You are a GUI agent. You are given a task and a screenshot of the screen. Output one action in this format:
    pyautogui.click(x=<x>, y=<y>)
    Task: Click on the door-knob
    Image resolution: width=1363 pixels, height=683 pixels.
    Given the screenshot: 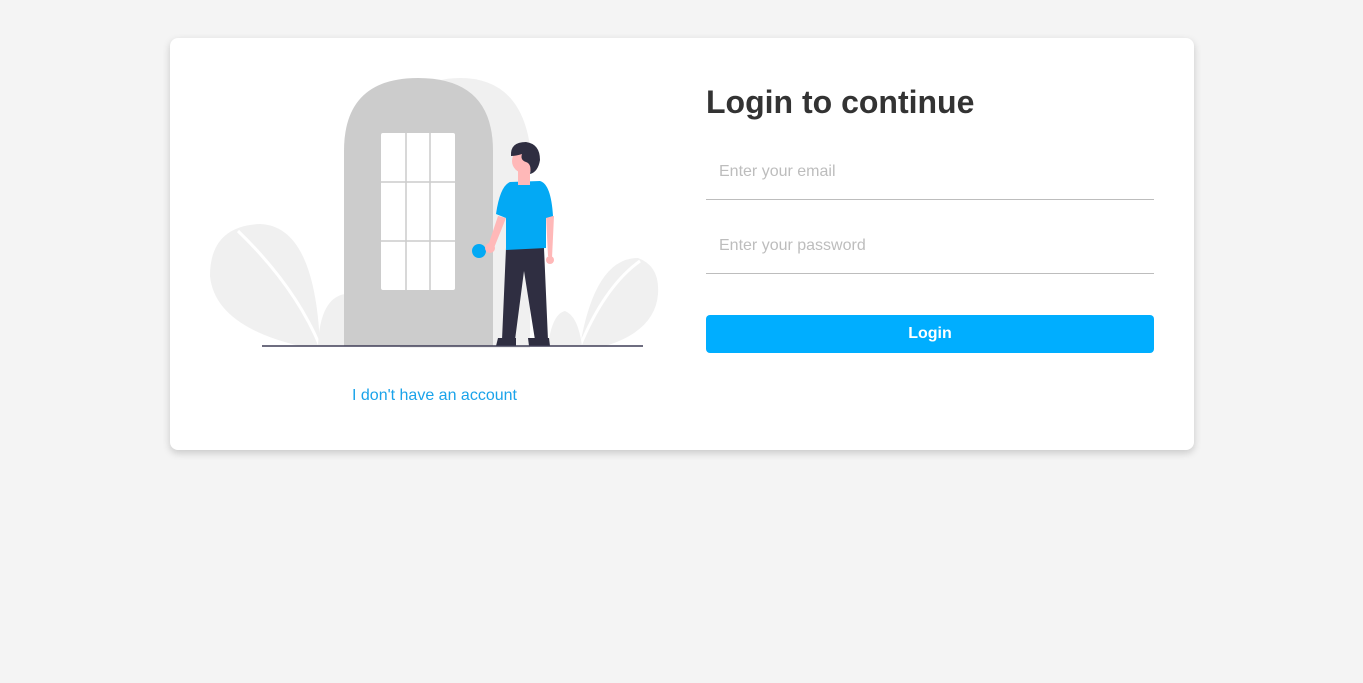 What is the action you would take?
    pyautogui.click(x=479, y=251)
    